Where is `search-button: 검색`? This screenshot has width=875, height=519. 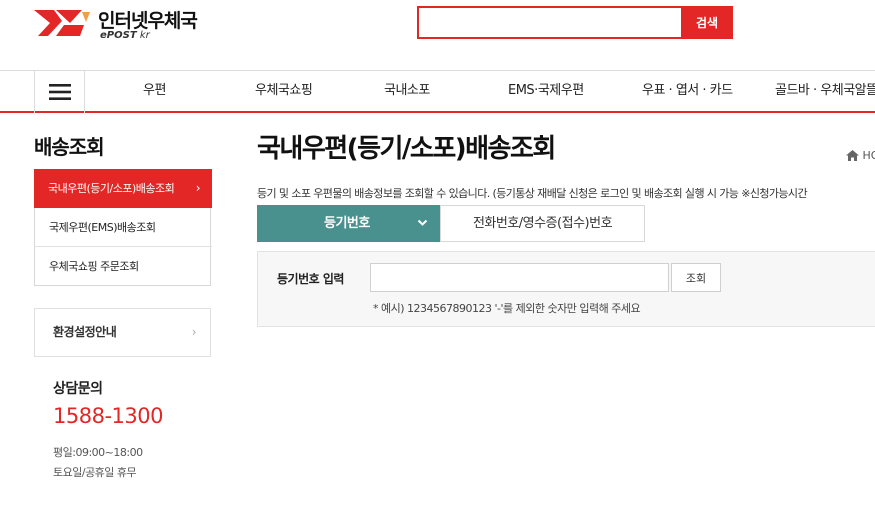 search-button: 검색 is located at coordinates (707, 22).